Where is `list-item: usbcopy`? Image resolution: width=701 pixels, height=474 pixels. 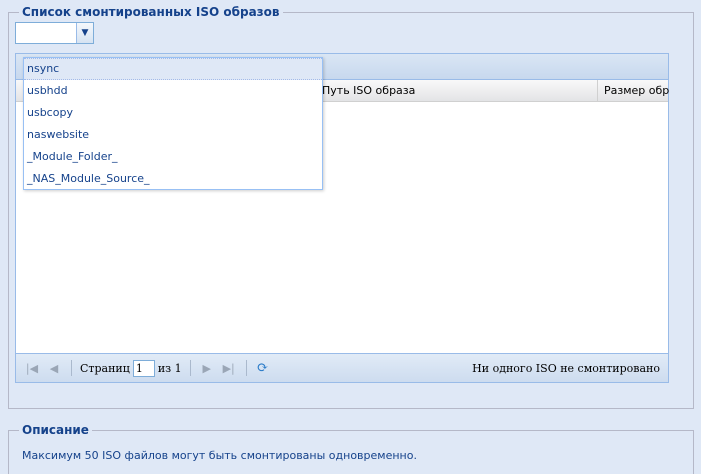
list-item: usbcopy is located at coordinates (173, 113).